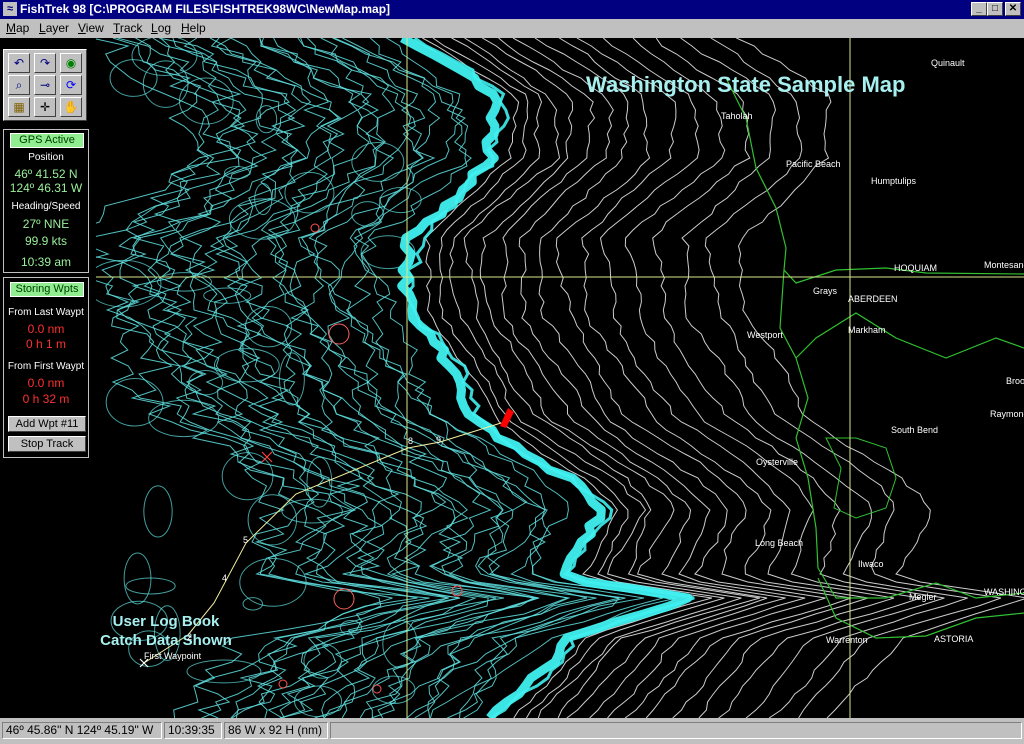  Describe the element at coordinates (737, 116) in the screenshot. I see `place-label: Taholah` at that location.